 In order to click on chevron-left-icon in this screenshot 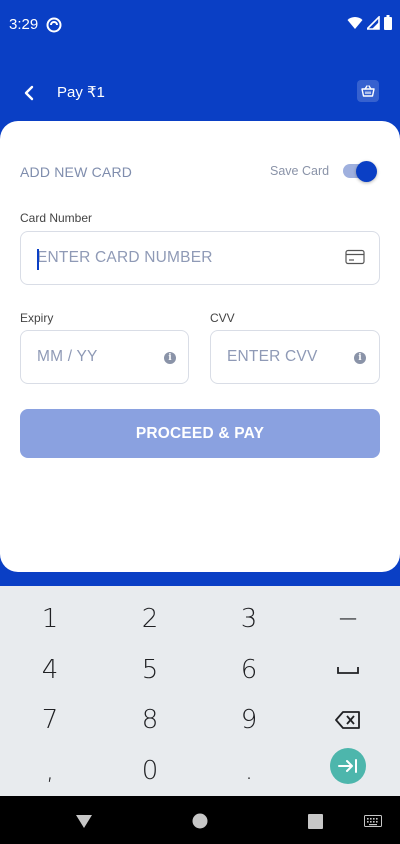, I will do `click(29, 93)`.